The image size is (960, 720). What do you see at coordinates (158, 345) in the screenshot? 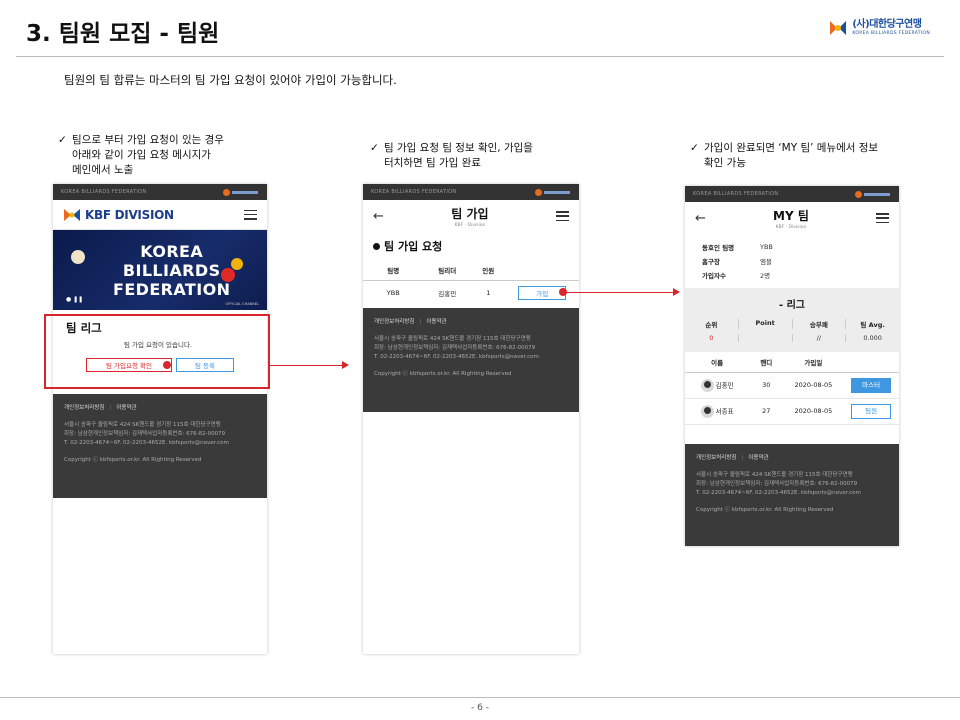
I see `league-request-message: 팀 가입 요청이 있습니다.` at bounding box center [158, 345].